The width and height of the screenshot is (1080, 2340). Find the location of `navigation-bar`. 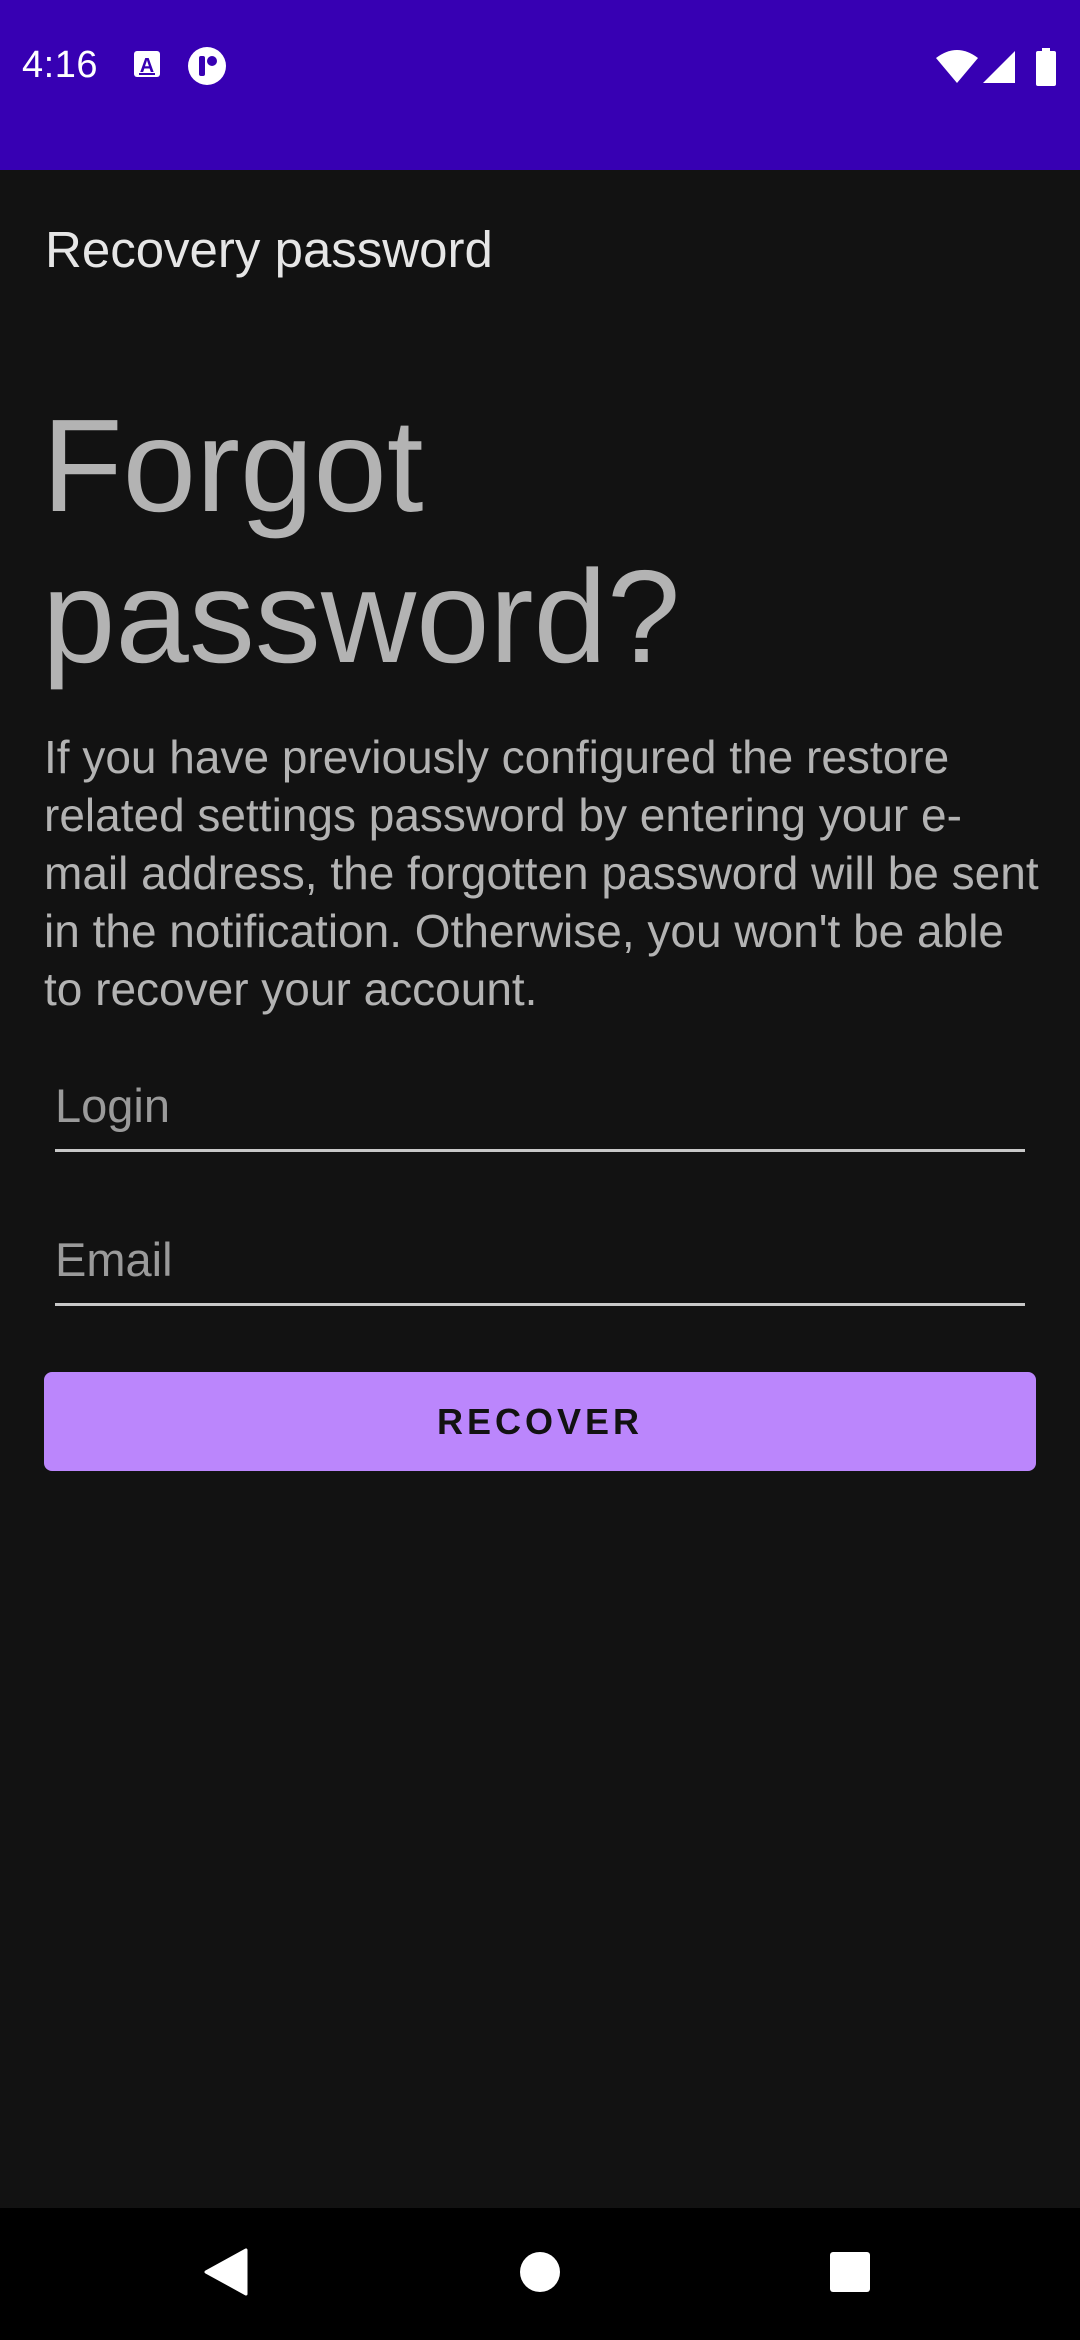

navigation-bar is located at coordinates (540, 2274).